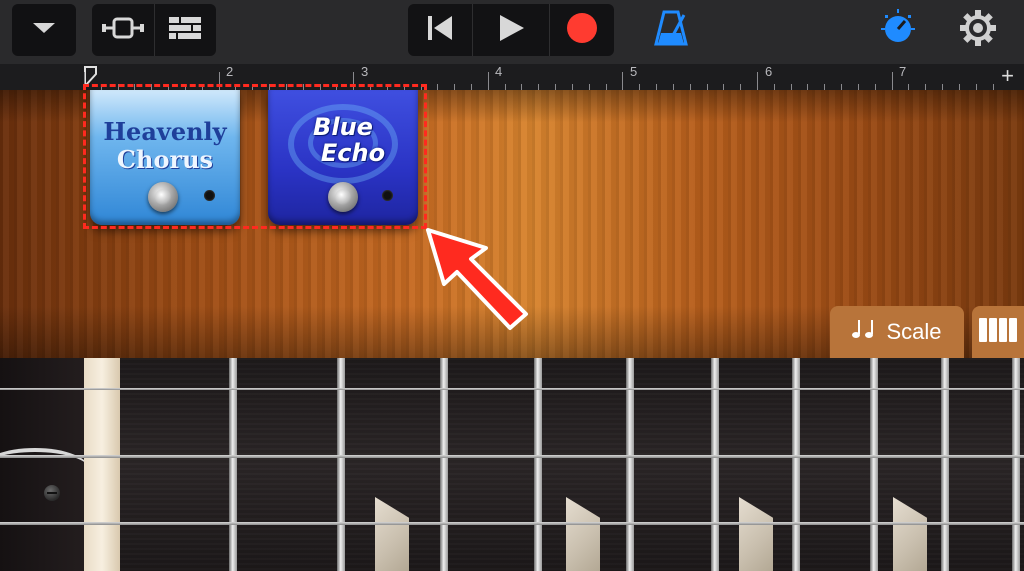 The image size is (1024, 571). What do you see at coordinates (499, 71) in the screenshot?
I see `bar-number: 4` at bounding box center [499, 71].